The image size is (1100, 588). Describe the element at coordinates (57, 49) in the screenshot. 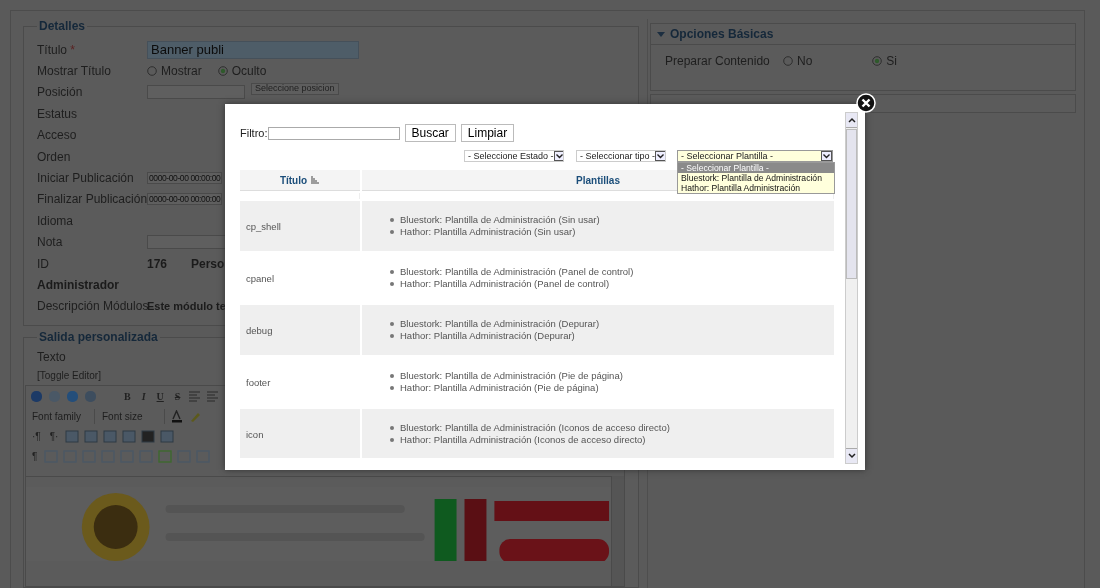

I see `field-label: Título *` at that location.